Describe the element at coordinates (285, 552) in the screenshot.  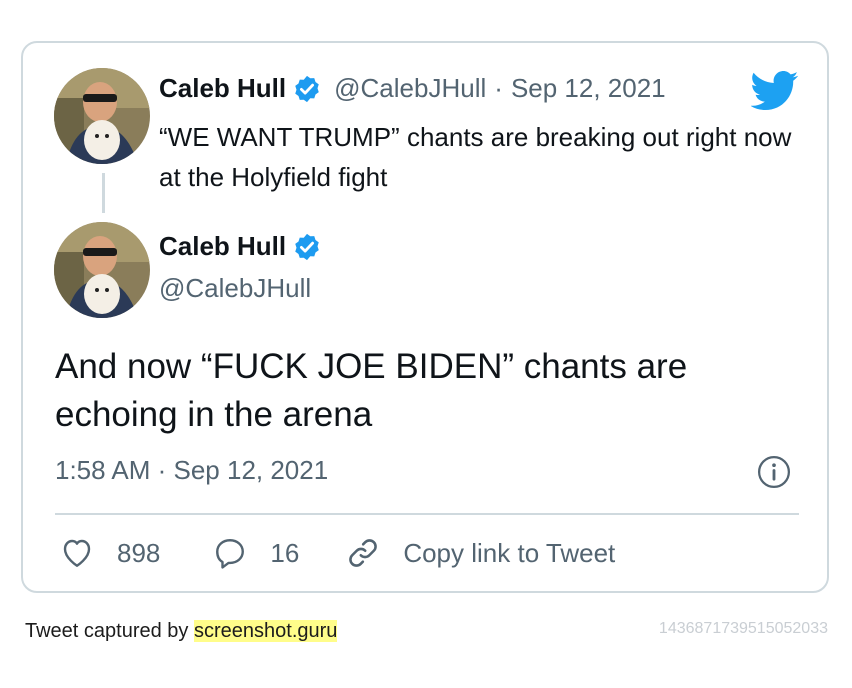
I see `reply-count: 16` at that location.